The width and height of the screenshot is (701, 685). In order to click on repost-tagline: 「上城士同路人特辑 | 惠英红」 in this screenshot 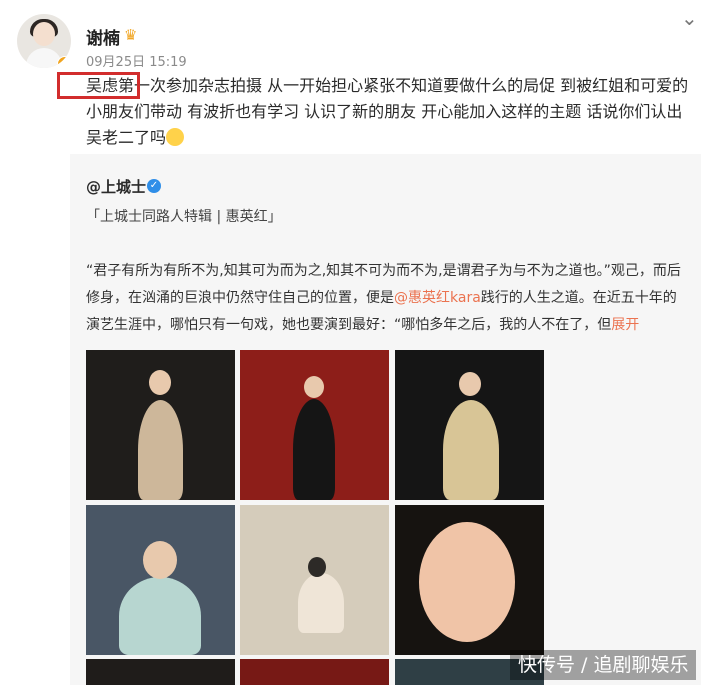, I will do `click(184, 217)`.